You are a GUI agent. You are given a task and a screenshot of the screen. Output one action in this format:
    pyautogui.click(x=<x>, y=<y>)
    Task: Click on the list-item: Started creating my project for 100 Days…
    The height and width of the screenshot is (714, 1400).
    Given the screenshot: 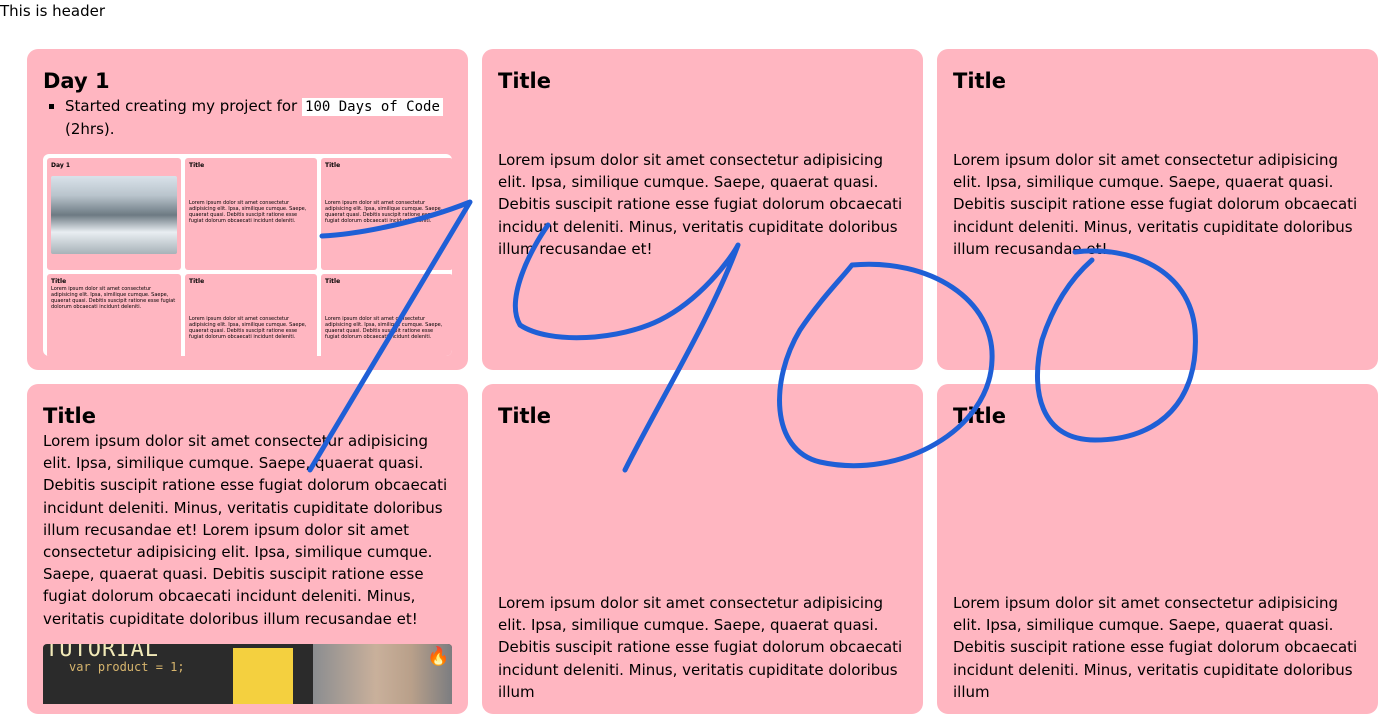 What is the action you would take?
    pyautogui.click(x=258, y=117)
    